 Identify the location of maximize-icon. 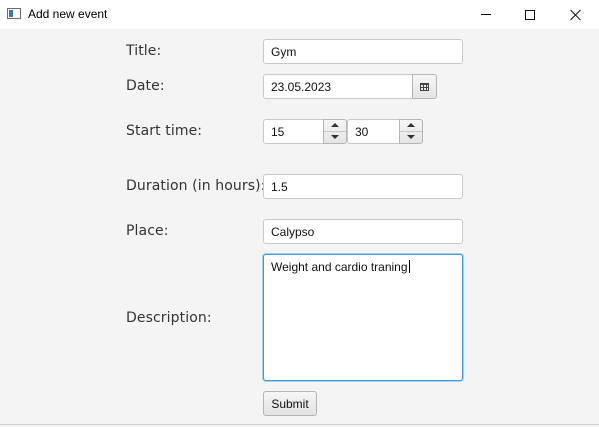
(530, 14).